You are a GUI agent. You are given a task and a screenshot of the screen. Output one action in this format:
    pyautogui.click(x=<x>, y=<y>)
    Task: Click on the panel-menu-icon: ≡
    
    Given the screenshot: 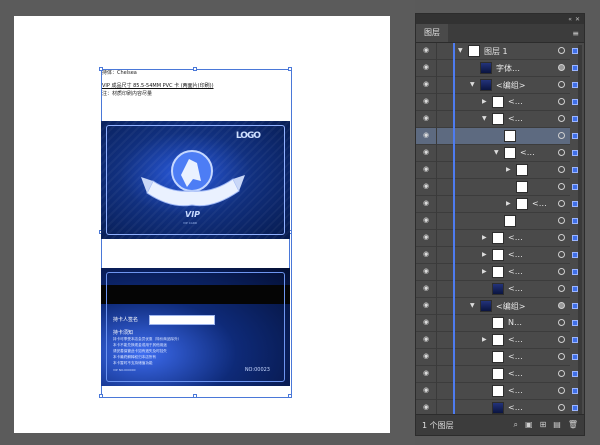 What is the action you would take?
    pyautogui.click(x=575, y=33)
    